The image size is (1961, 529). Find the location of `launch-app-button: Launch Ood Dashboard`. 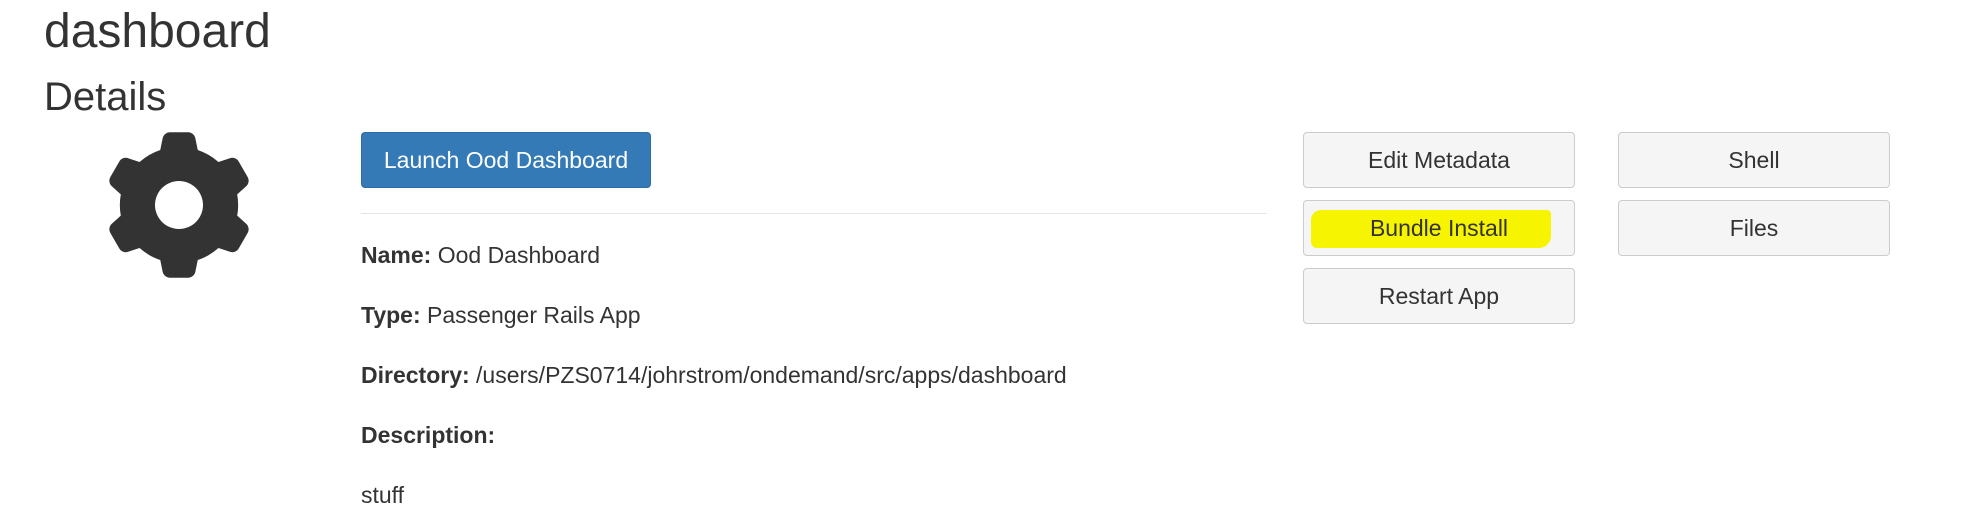

launch-app-button: Launch Ood Dashboard is located at coordinates (506, 160).